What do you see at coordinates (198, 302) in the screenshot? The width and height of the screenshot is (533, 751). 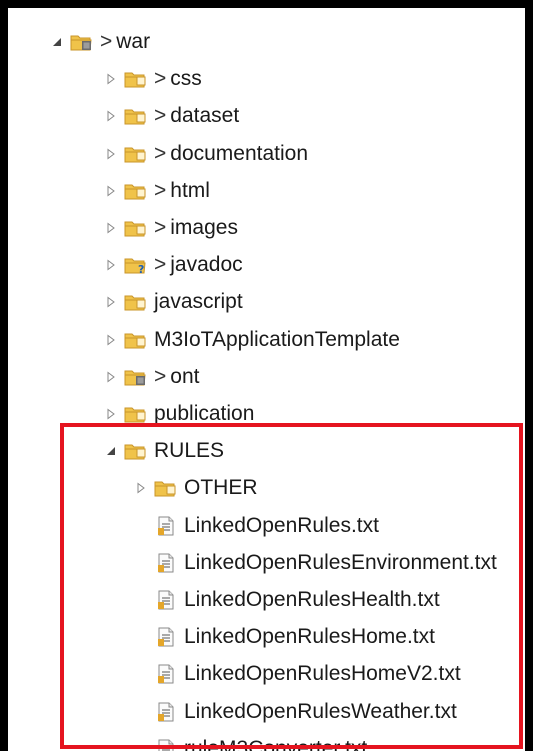 I see `tree-item-label: javascript` at bounding box center [198, 302].